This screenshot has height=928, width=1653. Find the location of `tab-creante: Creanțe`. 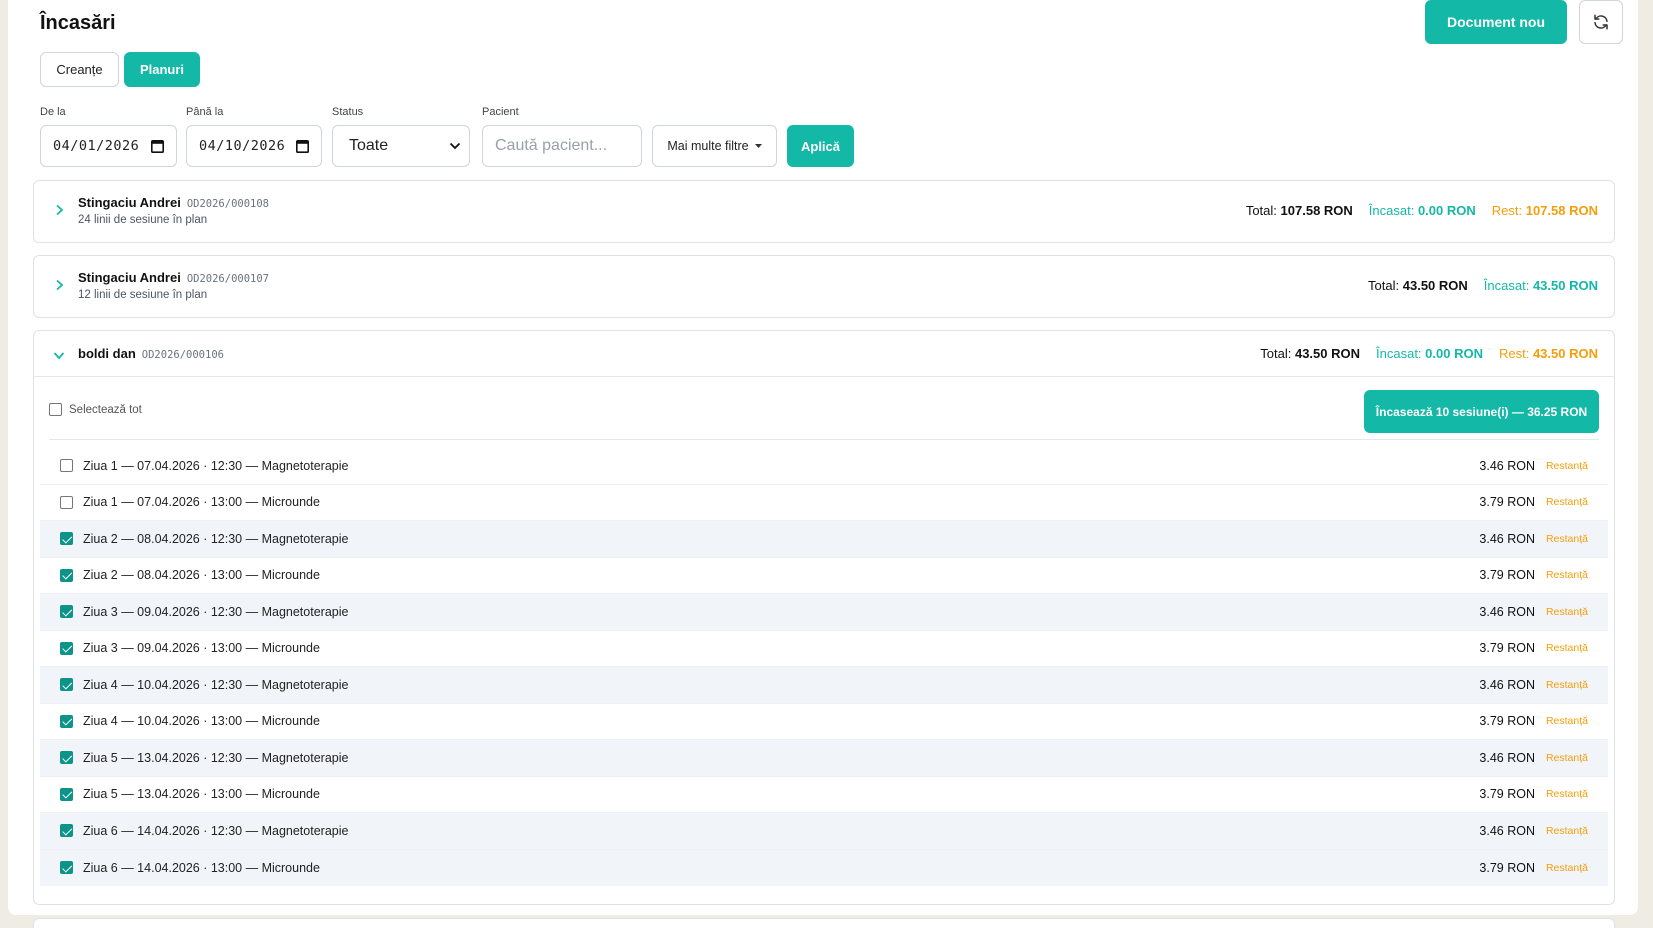

tab-creante: Creanțe is located at coordinates (79, 69).